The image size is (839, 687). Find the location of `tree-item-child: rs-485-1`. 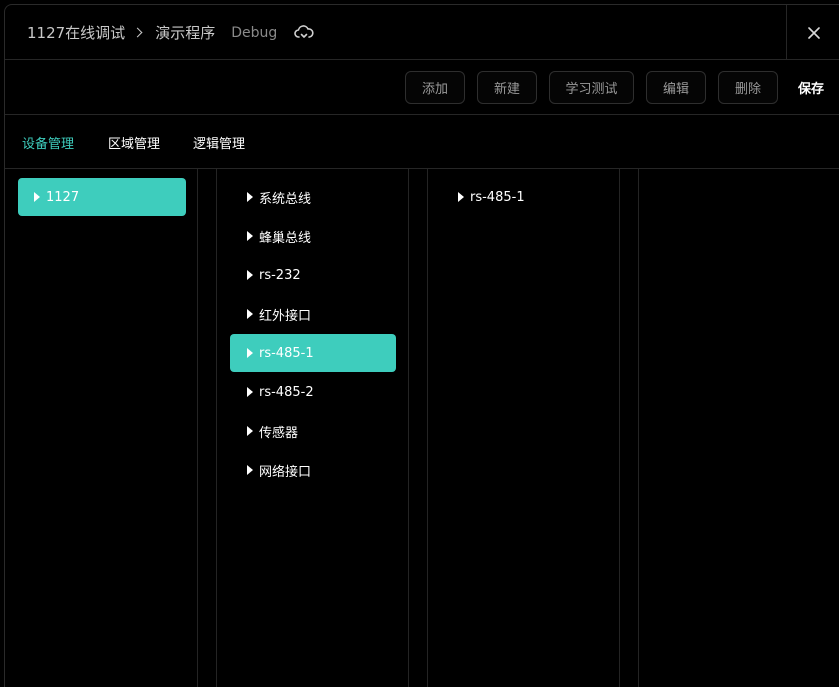

tree-item-child: rs-485-1 is located at coordinates (524, 197).